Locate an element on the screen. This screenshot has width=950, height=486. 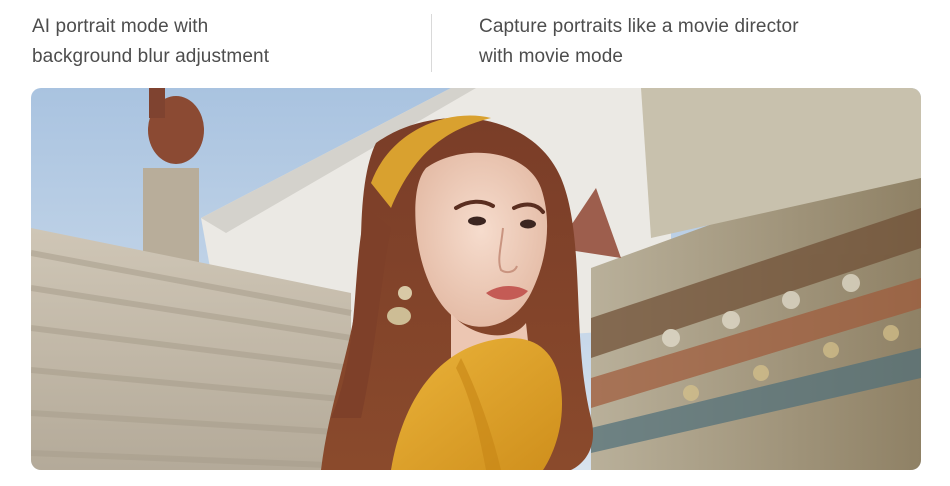
earring is located at coordinates (405, 293).